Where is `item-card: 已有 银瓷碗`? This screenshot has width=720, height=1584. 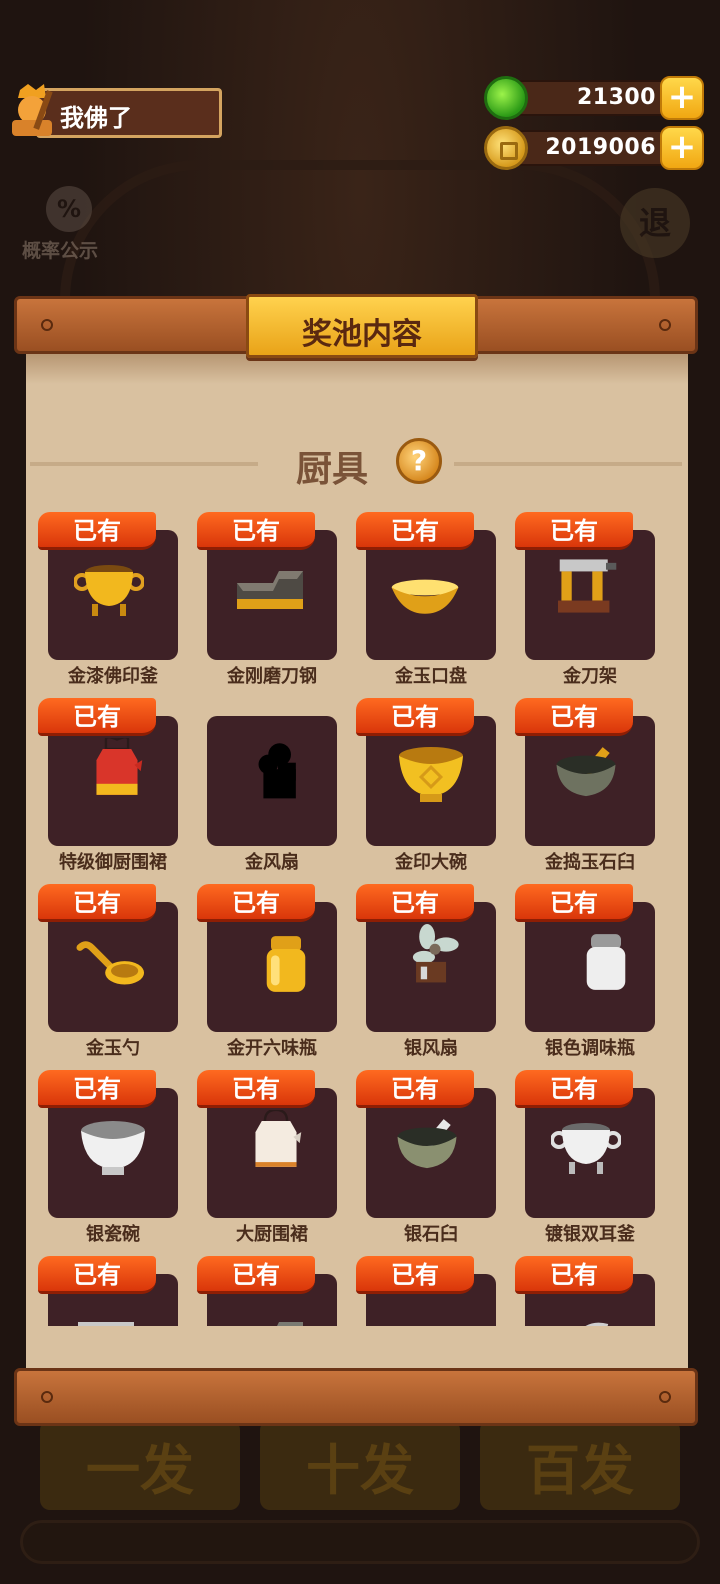
item-card: 已有 银瓷碗 is located at coordinates (113, 1158).